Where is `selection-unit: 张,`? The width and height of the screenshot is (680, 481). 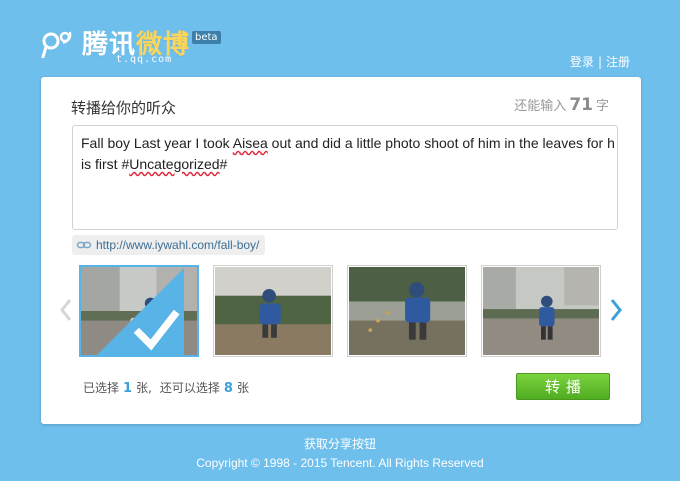
selection-unit: 张, is located at coordinates (144, 388).